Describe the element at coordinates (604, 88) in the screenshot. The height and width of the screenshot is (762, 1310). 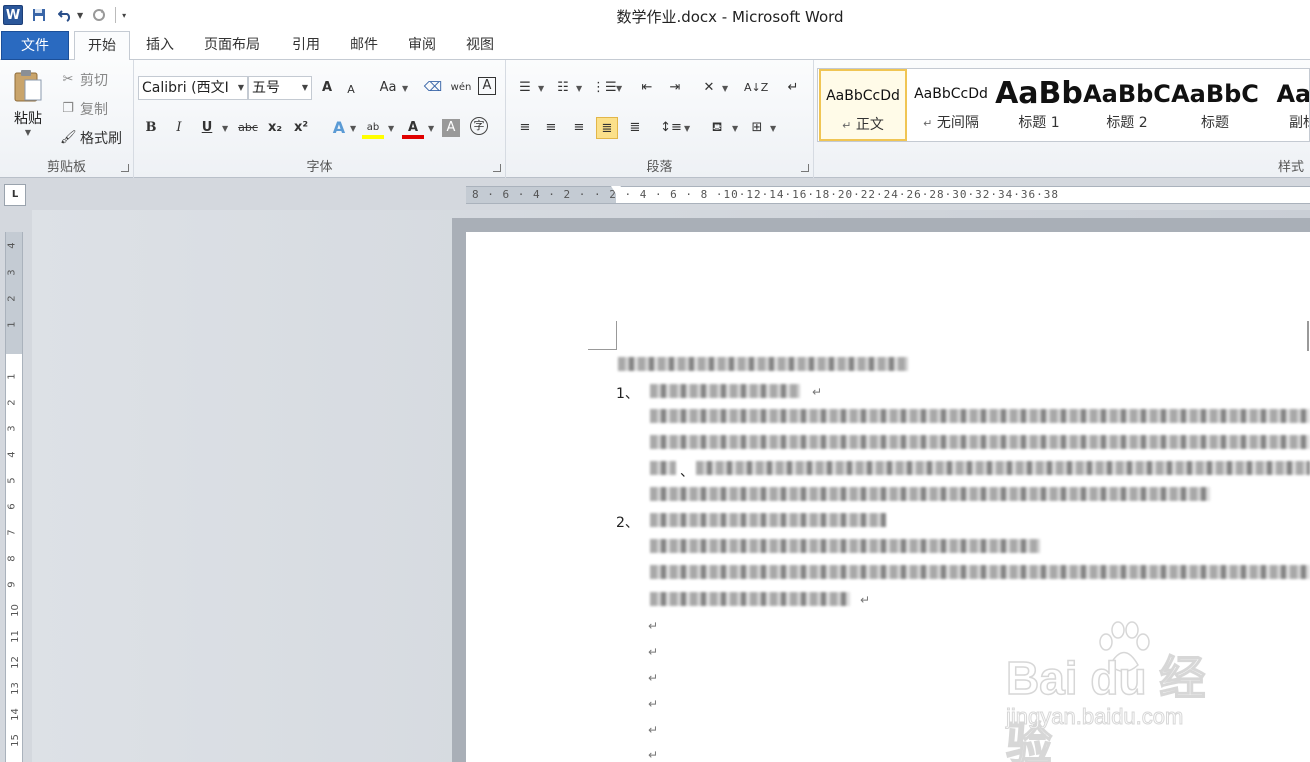
I see `multilevel-list-icon: ⋮☰` at that location.